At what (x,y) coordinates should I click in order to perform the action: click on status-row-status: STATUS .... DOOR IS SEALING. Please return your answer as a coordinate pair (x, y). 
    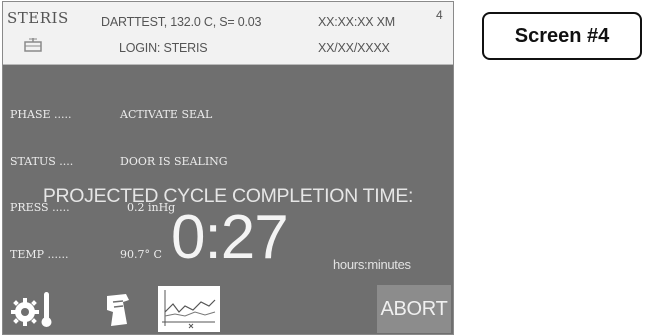
    Looking at the image, I should click on (119, 162).